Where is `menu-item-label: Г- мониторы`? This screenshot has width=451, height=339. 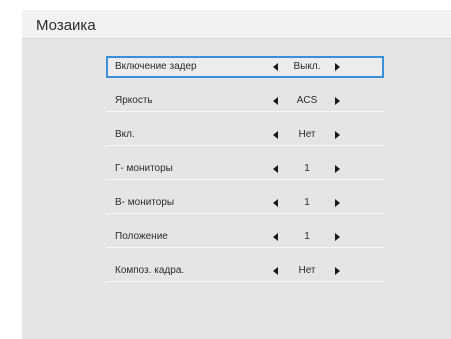
menu-item-label: Г- мониторы is located at coordinates (144, 168).